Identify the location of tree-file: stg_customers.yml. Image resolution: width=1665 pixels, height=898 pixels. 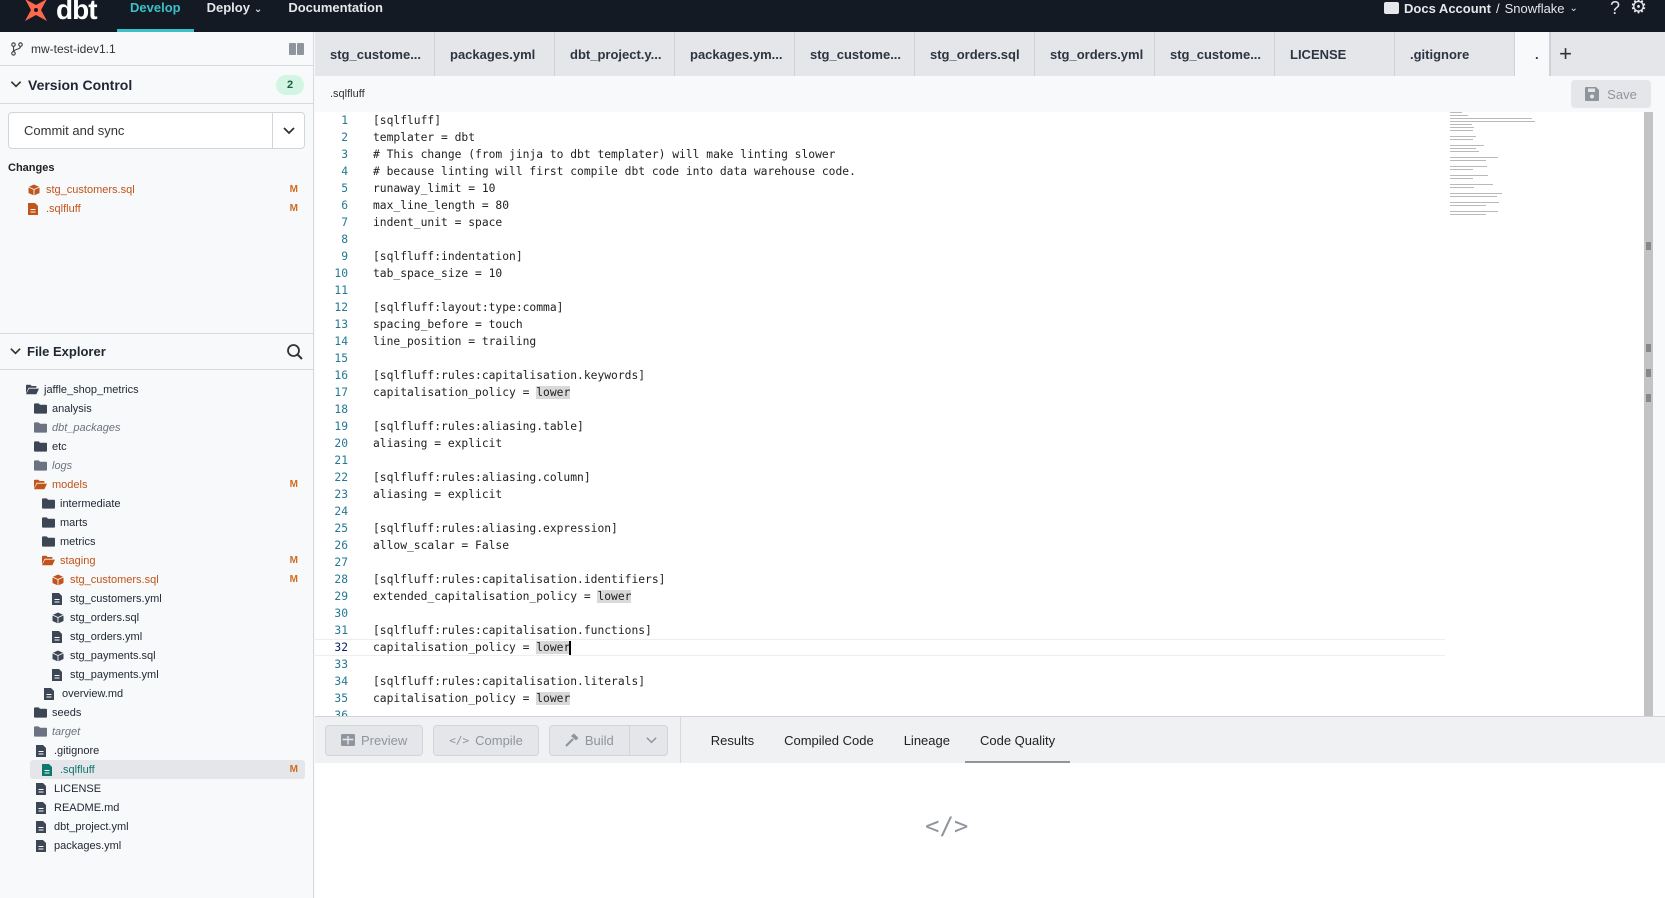
(156, 598).